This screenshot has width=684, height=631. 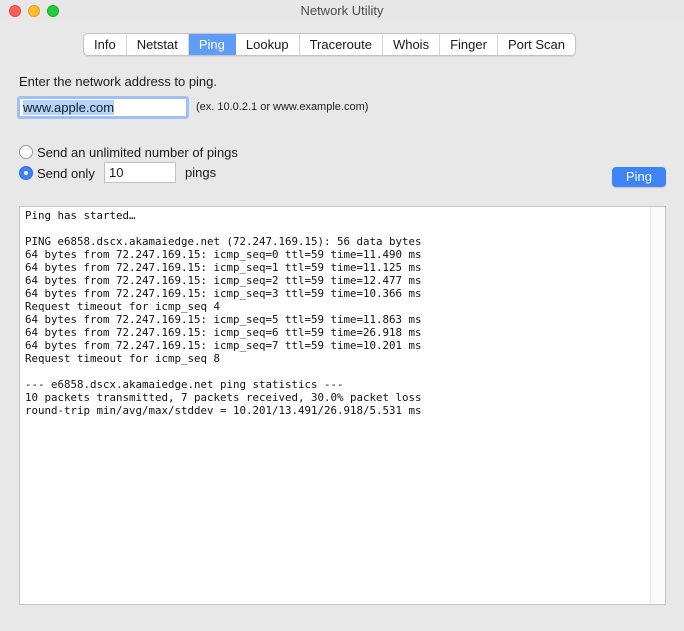 I want to click on address-example-hint: (ex. 10.0.2.1 or www.example.com), so click(x=282, y=107).